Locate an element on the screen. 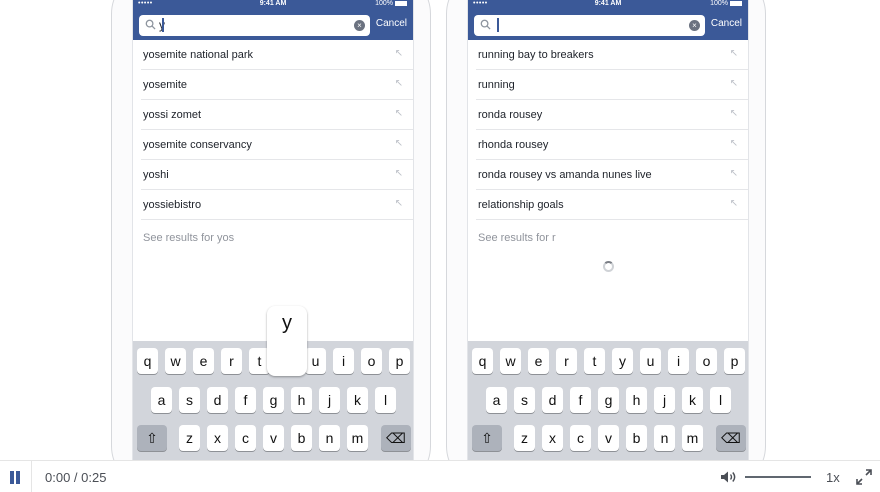 Image resolution: width=880 pixels, height=492 pixels. suggestion-item: yossi zomet ↖ is located at coordinates (277, 115).